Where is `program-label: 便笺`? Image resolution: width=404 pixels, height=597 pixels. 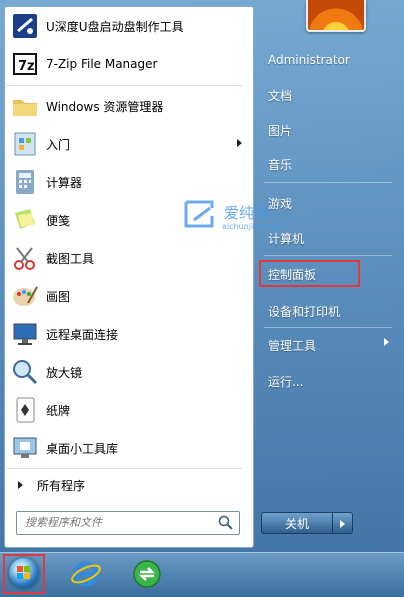
program-label: 便笺 is located at coordinates (58, 220).